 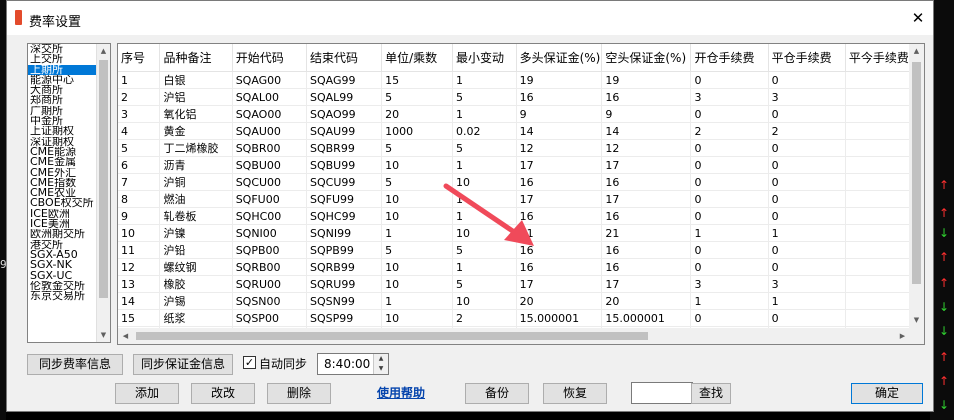 What do you see at coordinates (514, 284) in the screenshot?
I see `table-row: 13 橡胶 SQRU00 SQRU99 10 5 17 17 3 3` at bounding box center [514, 284].